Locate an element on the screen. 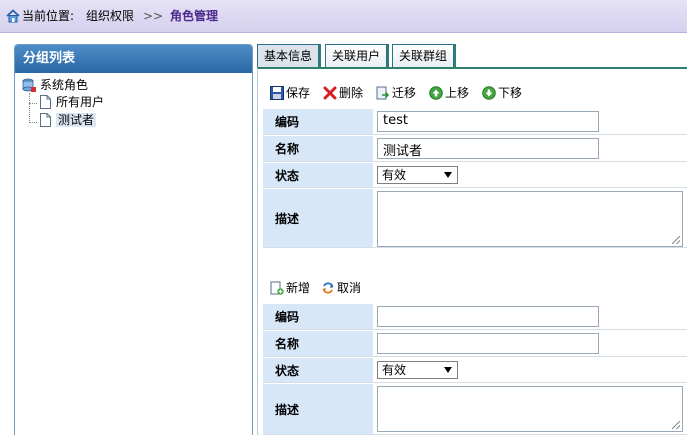  add-toolbar: 新增 取消 is located at coordinates (338, 288).